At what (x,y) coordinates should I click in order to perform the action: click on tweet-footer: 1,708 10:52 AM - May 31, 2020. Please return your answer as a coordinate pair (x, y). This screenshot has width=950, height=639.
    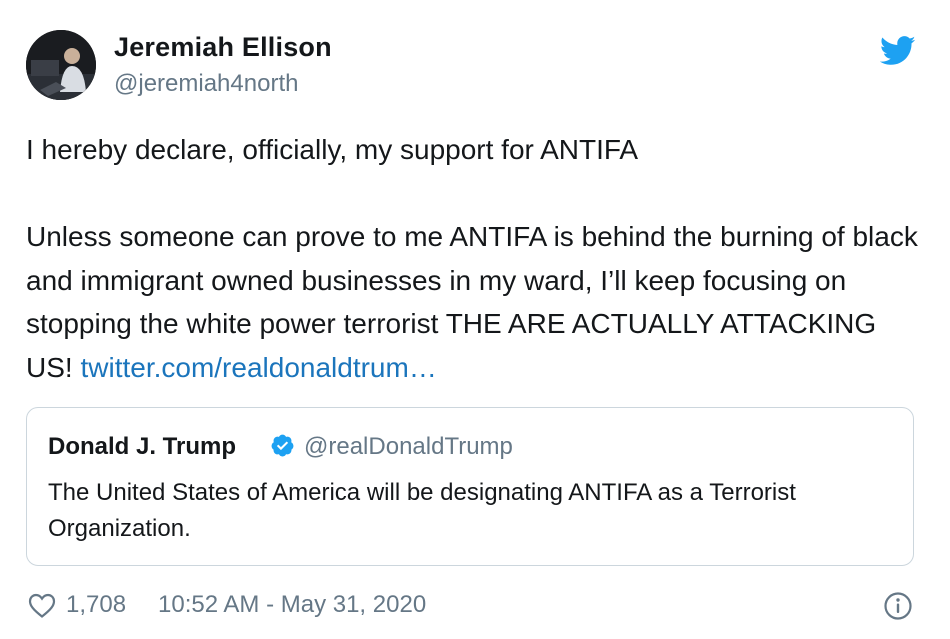
    Looking at the image, I should click on (471, 606).